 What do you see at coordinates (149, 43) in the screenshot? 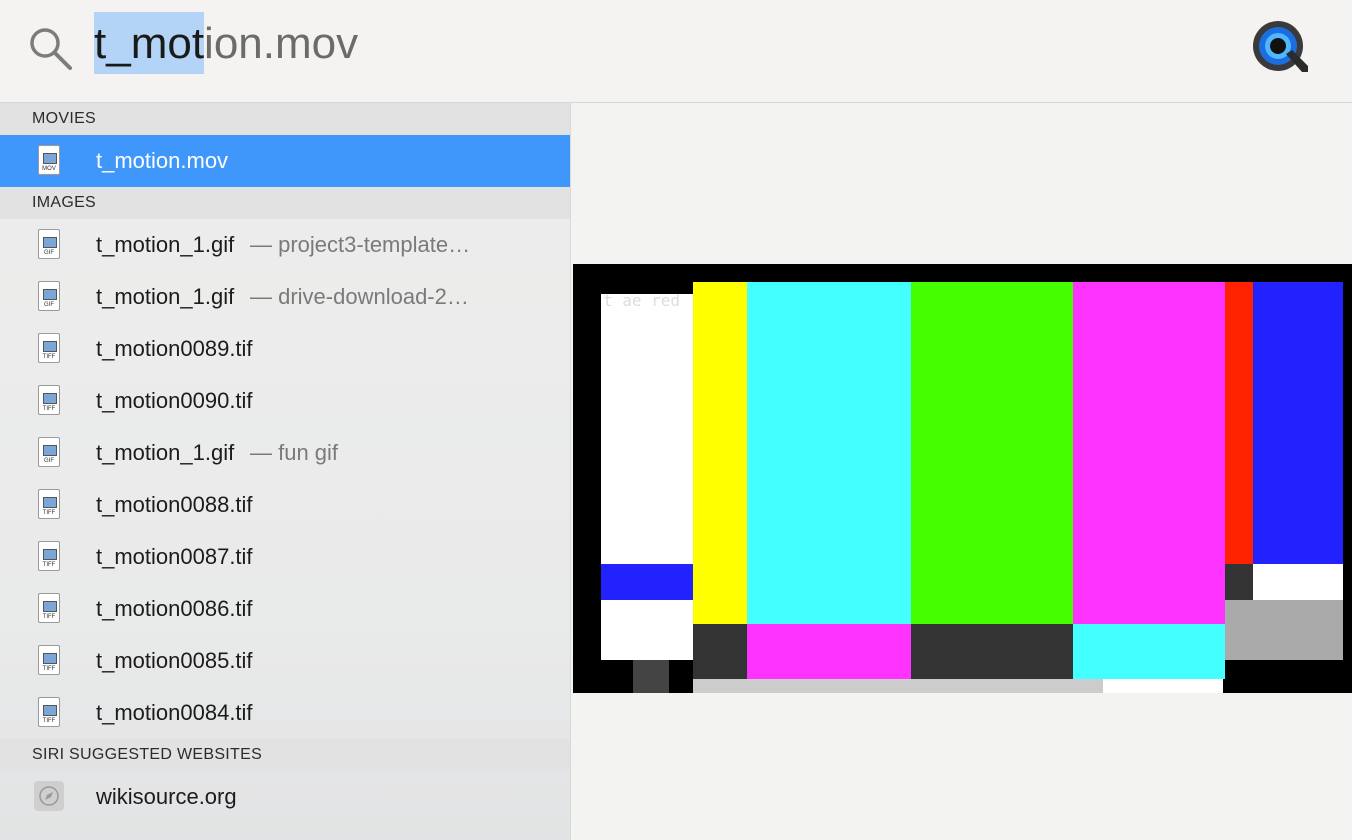
I see `search-query-selection: t_mot` at bounding box center [149, 43].